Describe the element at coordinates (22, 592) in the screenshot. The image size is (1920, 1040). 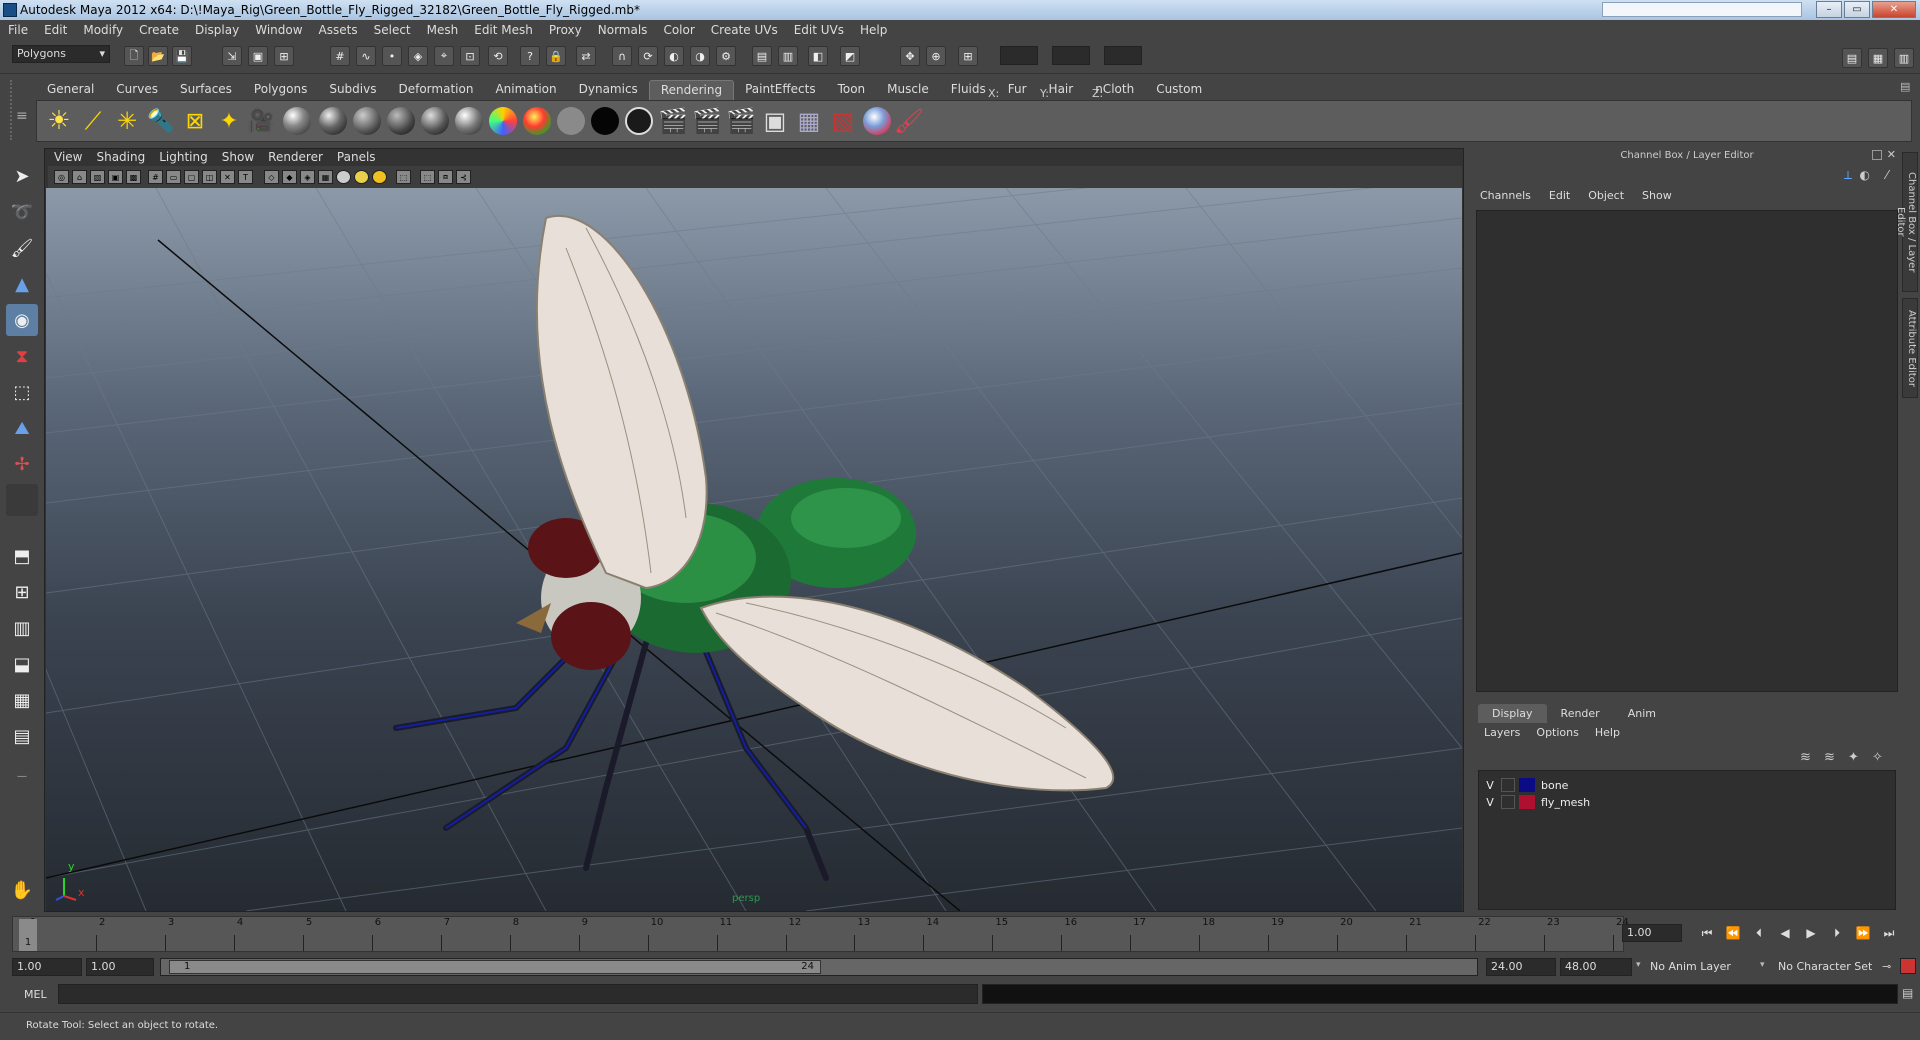
I see `four-view-layout-icon: ⊞` at that location.